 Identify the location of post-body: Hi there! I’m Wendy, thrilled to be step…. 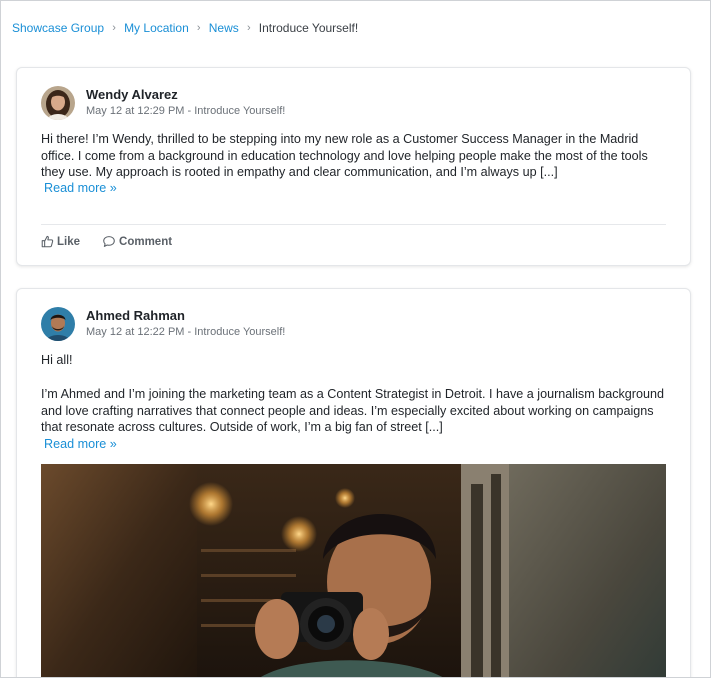
(344, 156).